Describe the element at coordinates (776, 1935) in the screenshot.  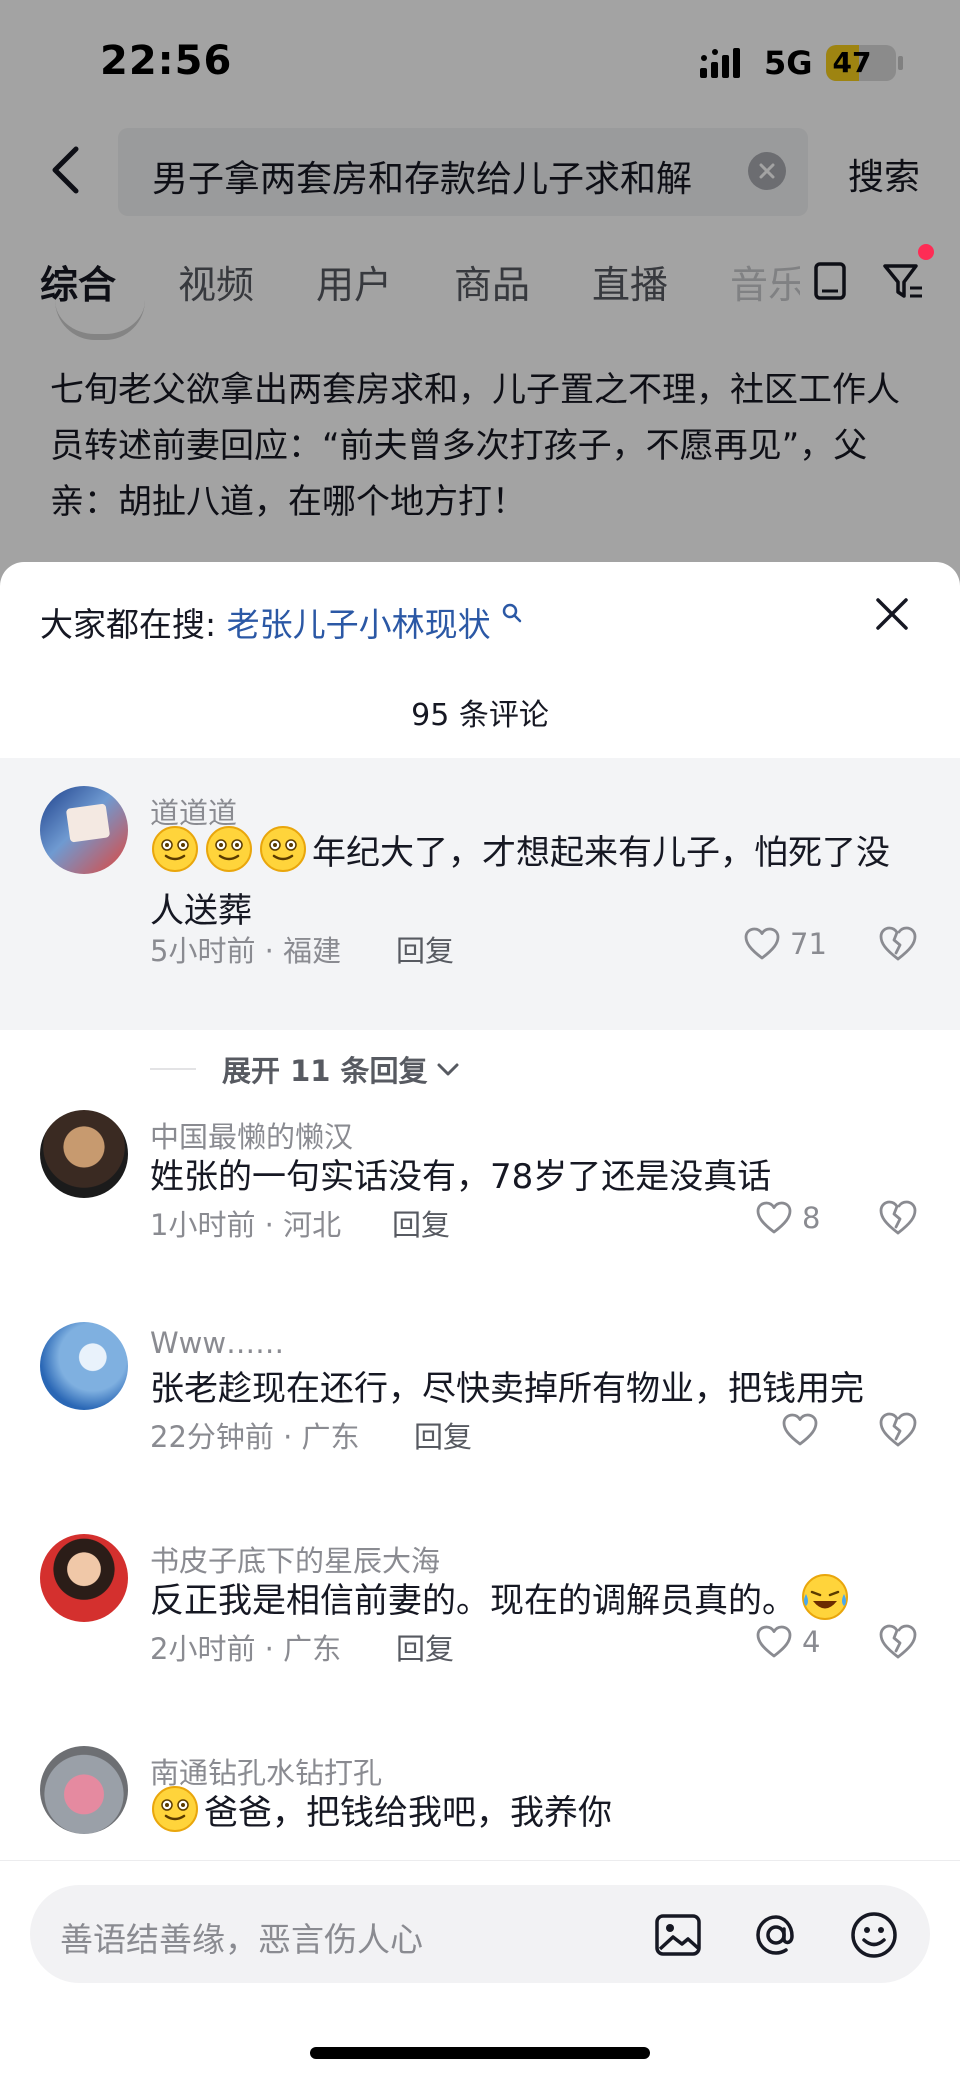
I see `at-icon` at that location.